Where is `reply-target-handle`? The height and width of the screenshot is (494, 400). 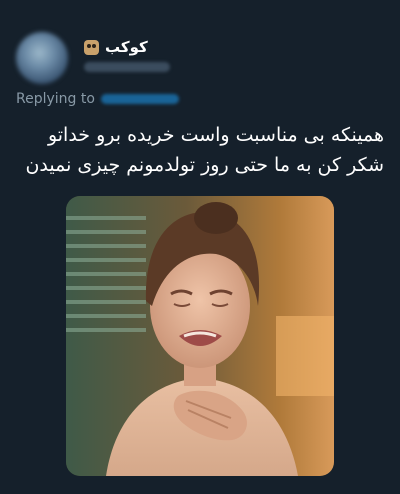
reply-target-handle is located at coordinates (139, 99).